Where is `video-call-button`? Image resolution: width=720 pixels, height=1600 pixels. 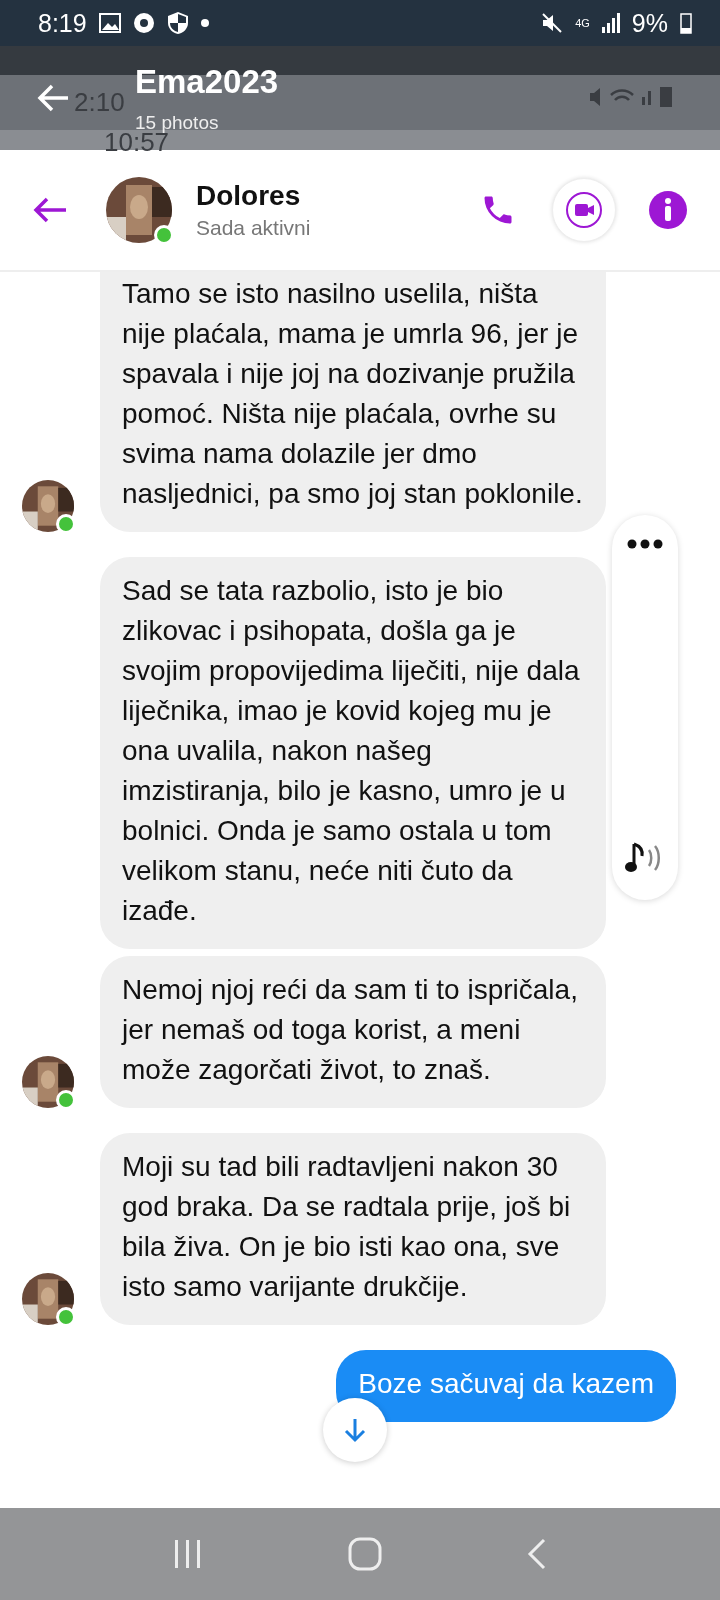
video-call-button is located at coordinates (584, 210).